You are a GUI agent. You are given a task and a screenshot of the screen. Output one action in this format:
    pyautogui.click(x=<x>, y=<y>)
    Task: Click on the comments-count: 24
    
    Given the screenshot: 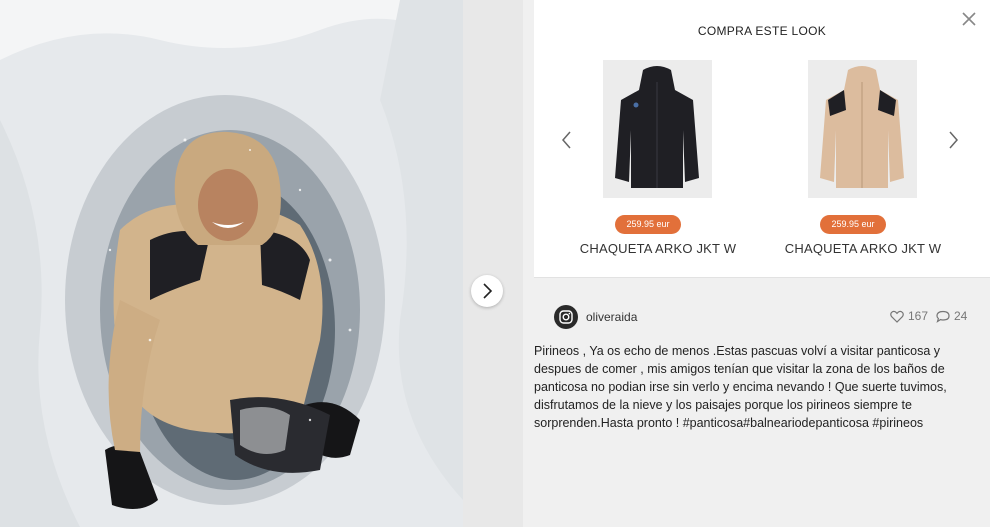 What is the action you would take?
    pyautogui.click(x=961, y=316)
    